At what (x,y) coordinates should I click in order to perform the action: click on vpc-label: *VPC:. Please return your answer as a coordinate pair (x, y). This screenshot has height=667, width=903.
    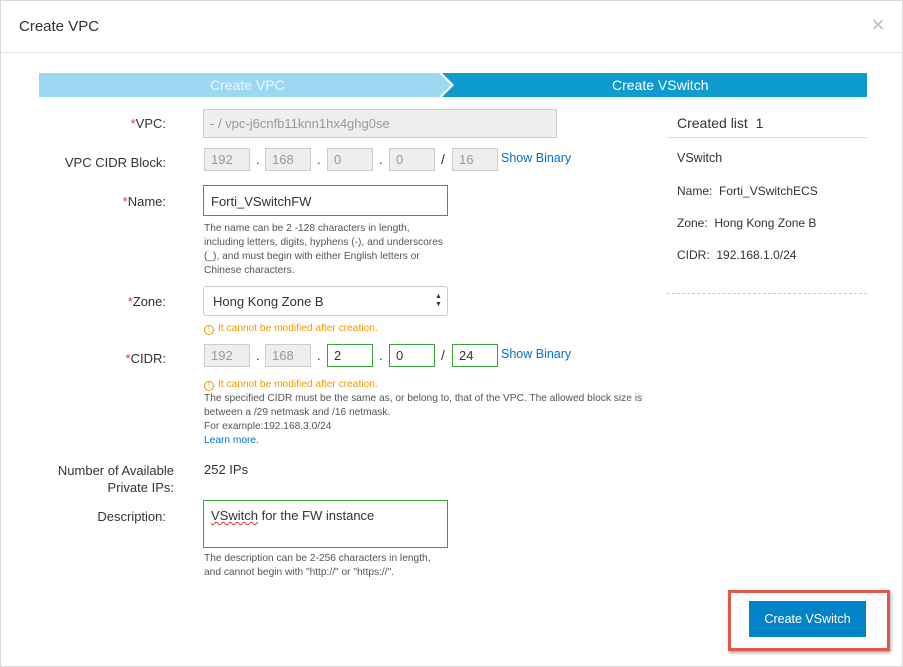
    Looking at the image, I should click on (101, 123).